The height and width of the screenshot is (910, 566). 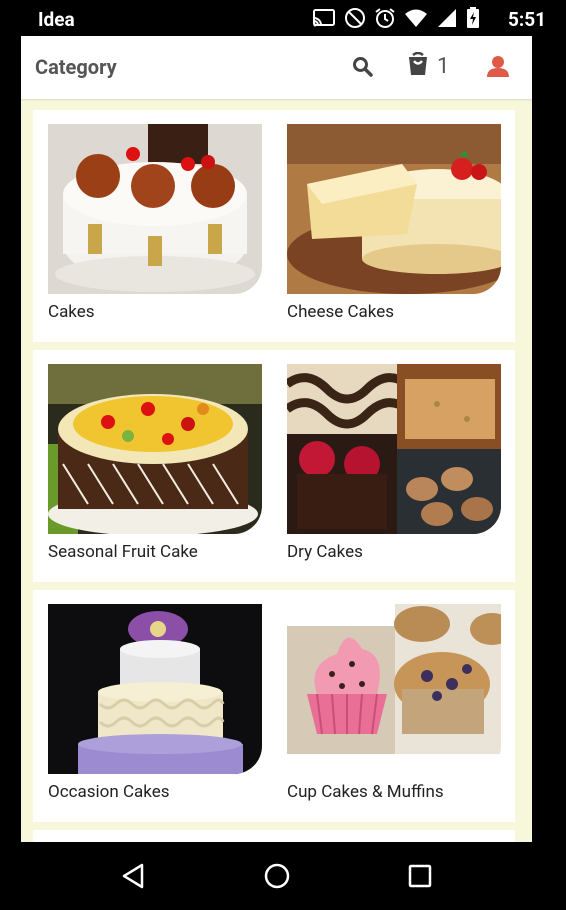 I want to click on page-title: Category, so click(x=76, y=67).